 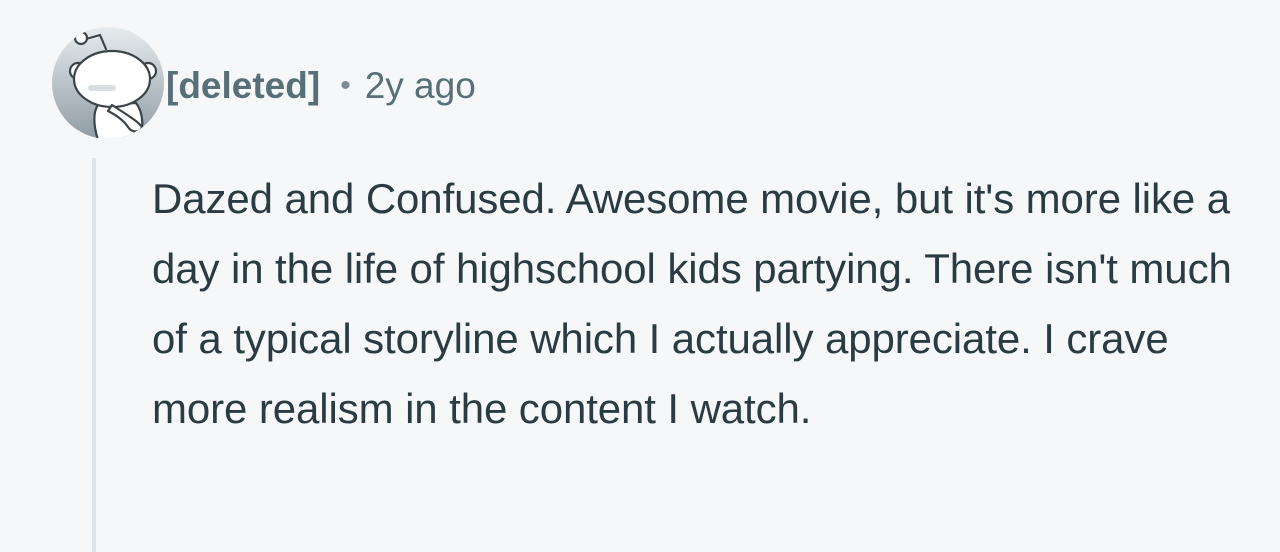 I want to click on reddit-snoo-avatar-icon, so click(x=108, y=83).